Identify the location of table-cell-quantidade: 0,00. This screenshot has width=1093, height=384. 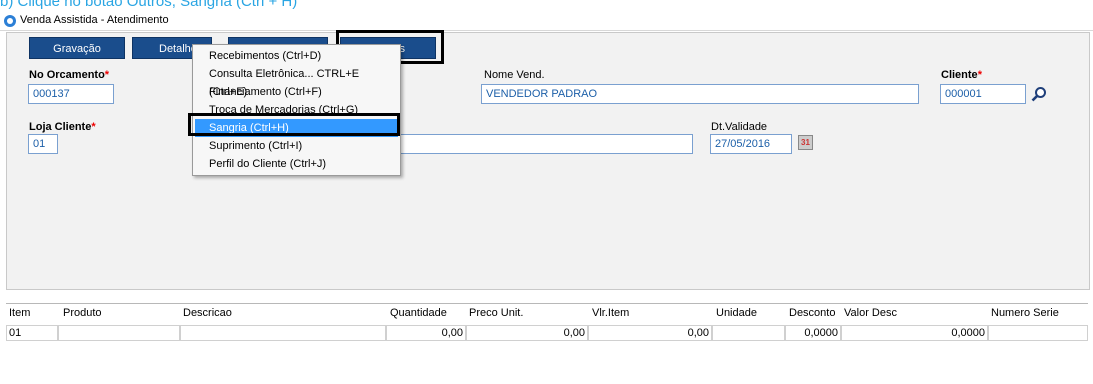
(426, 333).